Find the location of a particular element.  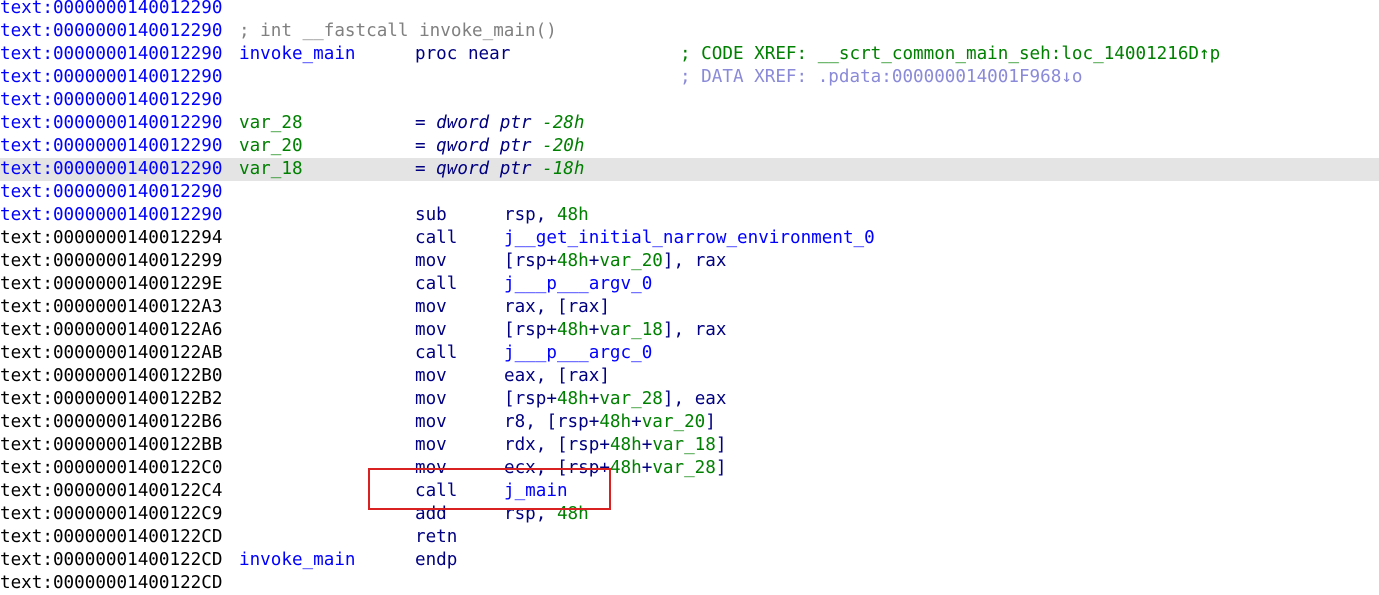

data-xref-comment: ; DATA XREF: .pdata:000000014001F968↓o is located at coordinates (881, 77).